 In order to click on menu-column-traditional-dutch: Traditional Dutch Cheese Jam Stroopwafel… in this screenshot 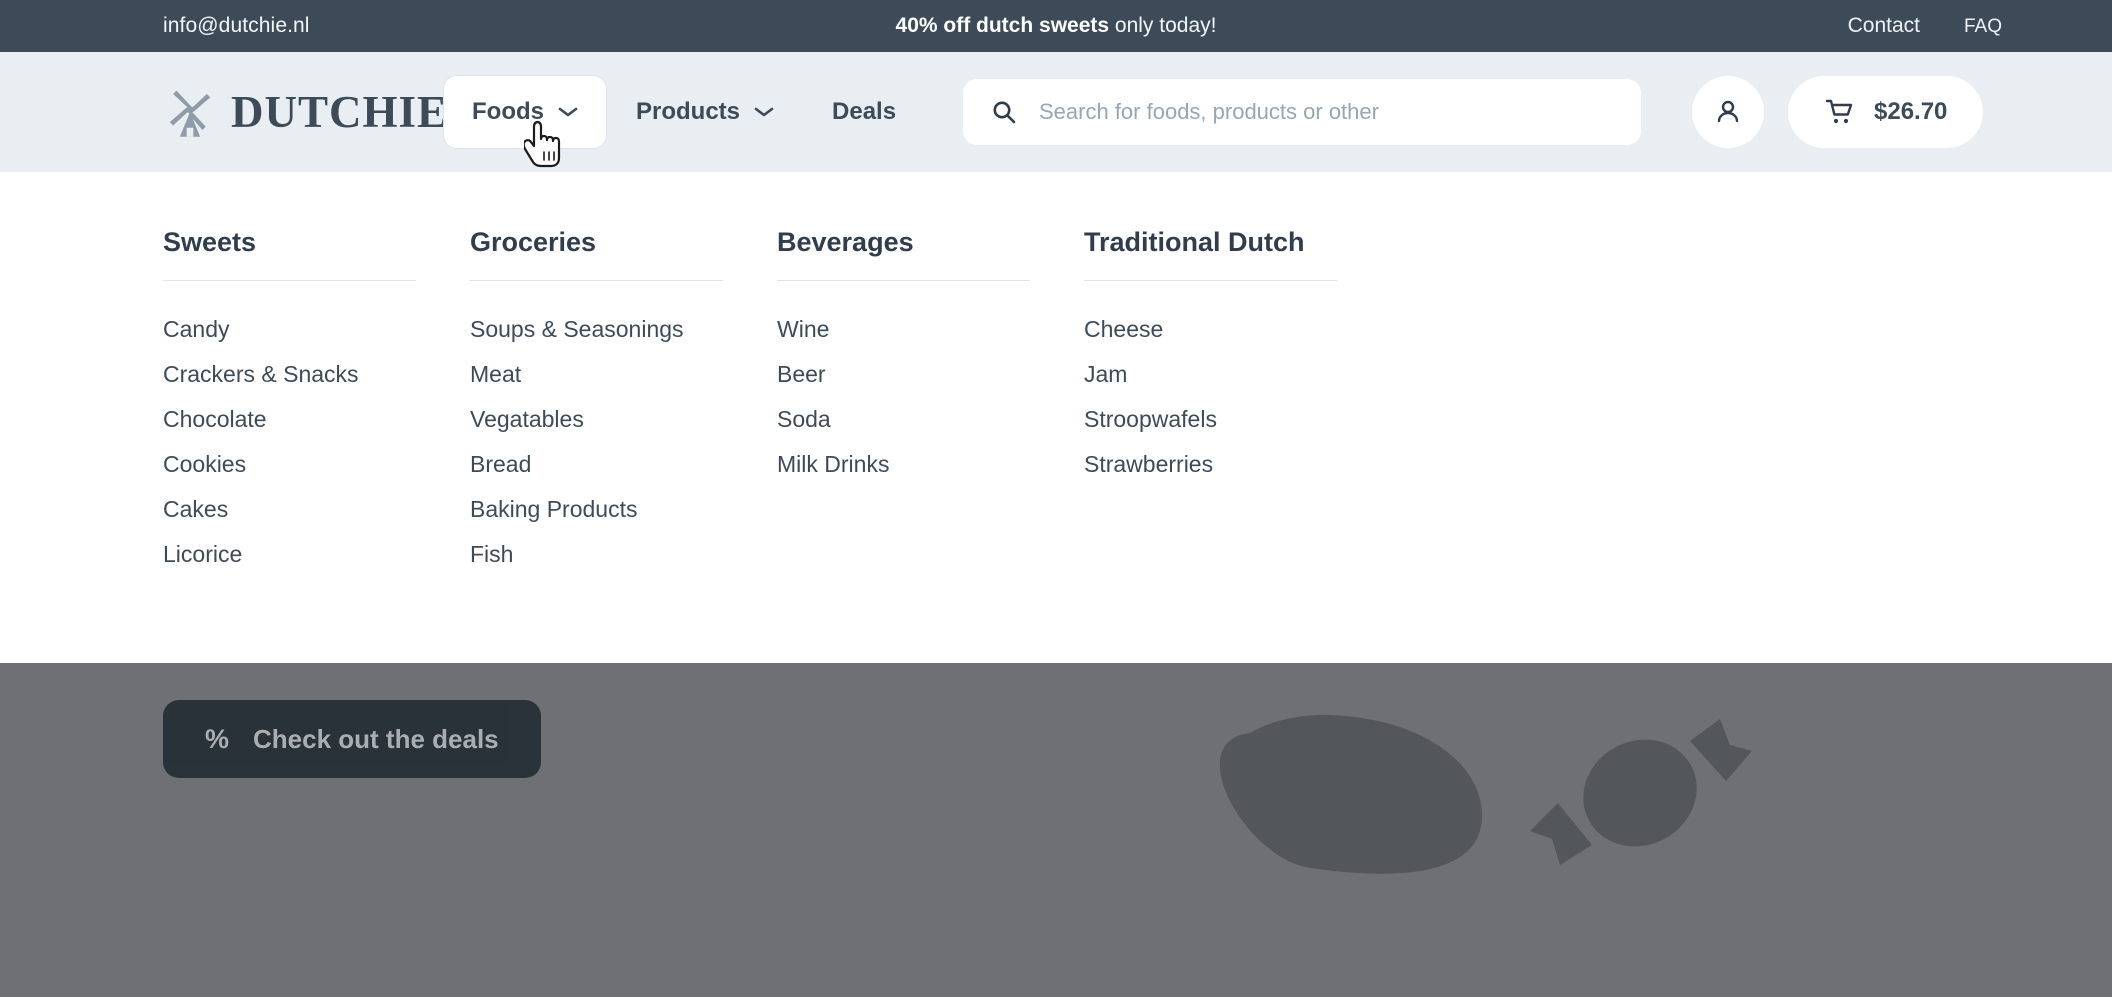, I will do `click(1237, 402)`.